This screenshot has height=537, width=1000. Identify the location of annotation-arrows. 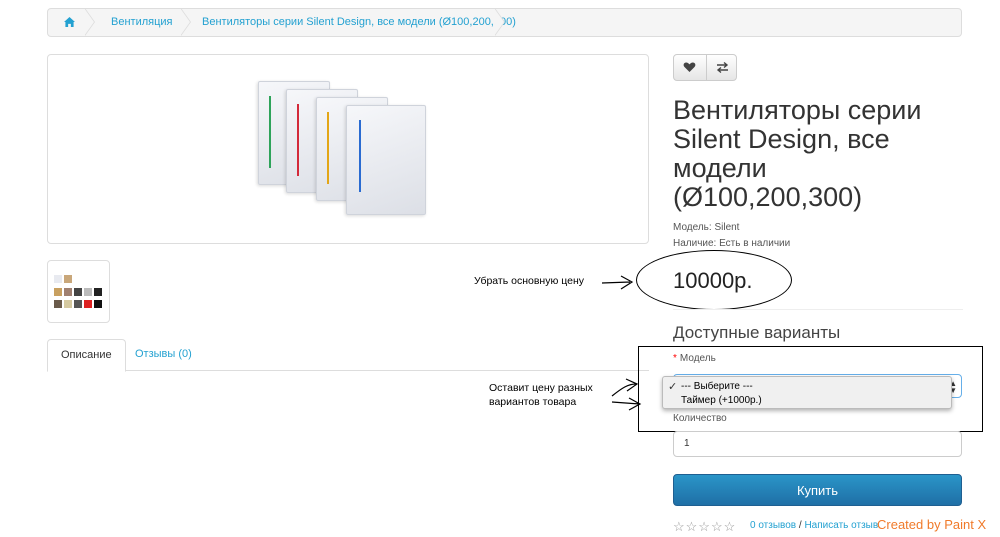
(621, 343).